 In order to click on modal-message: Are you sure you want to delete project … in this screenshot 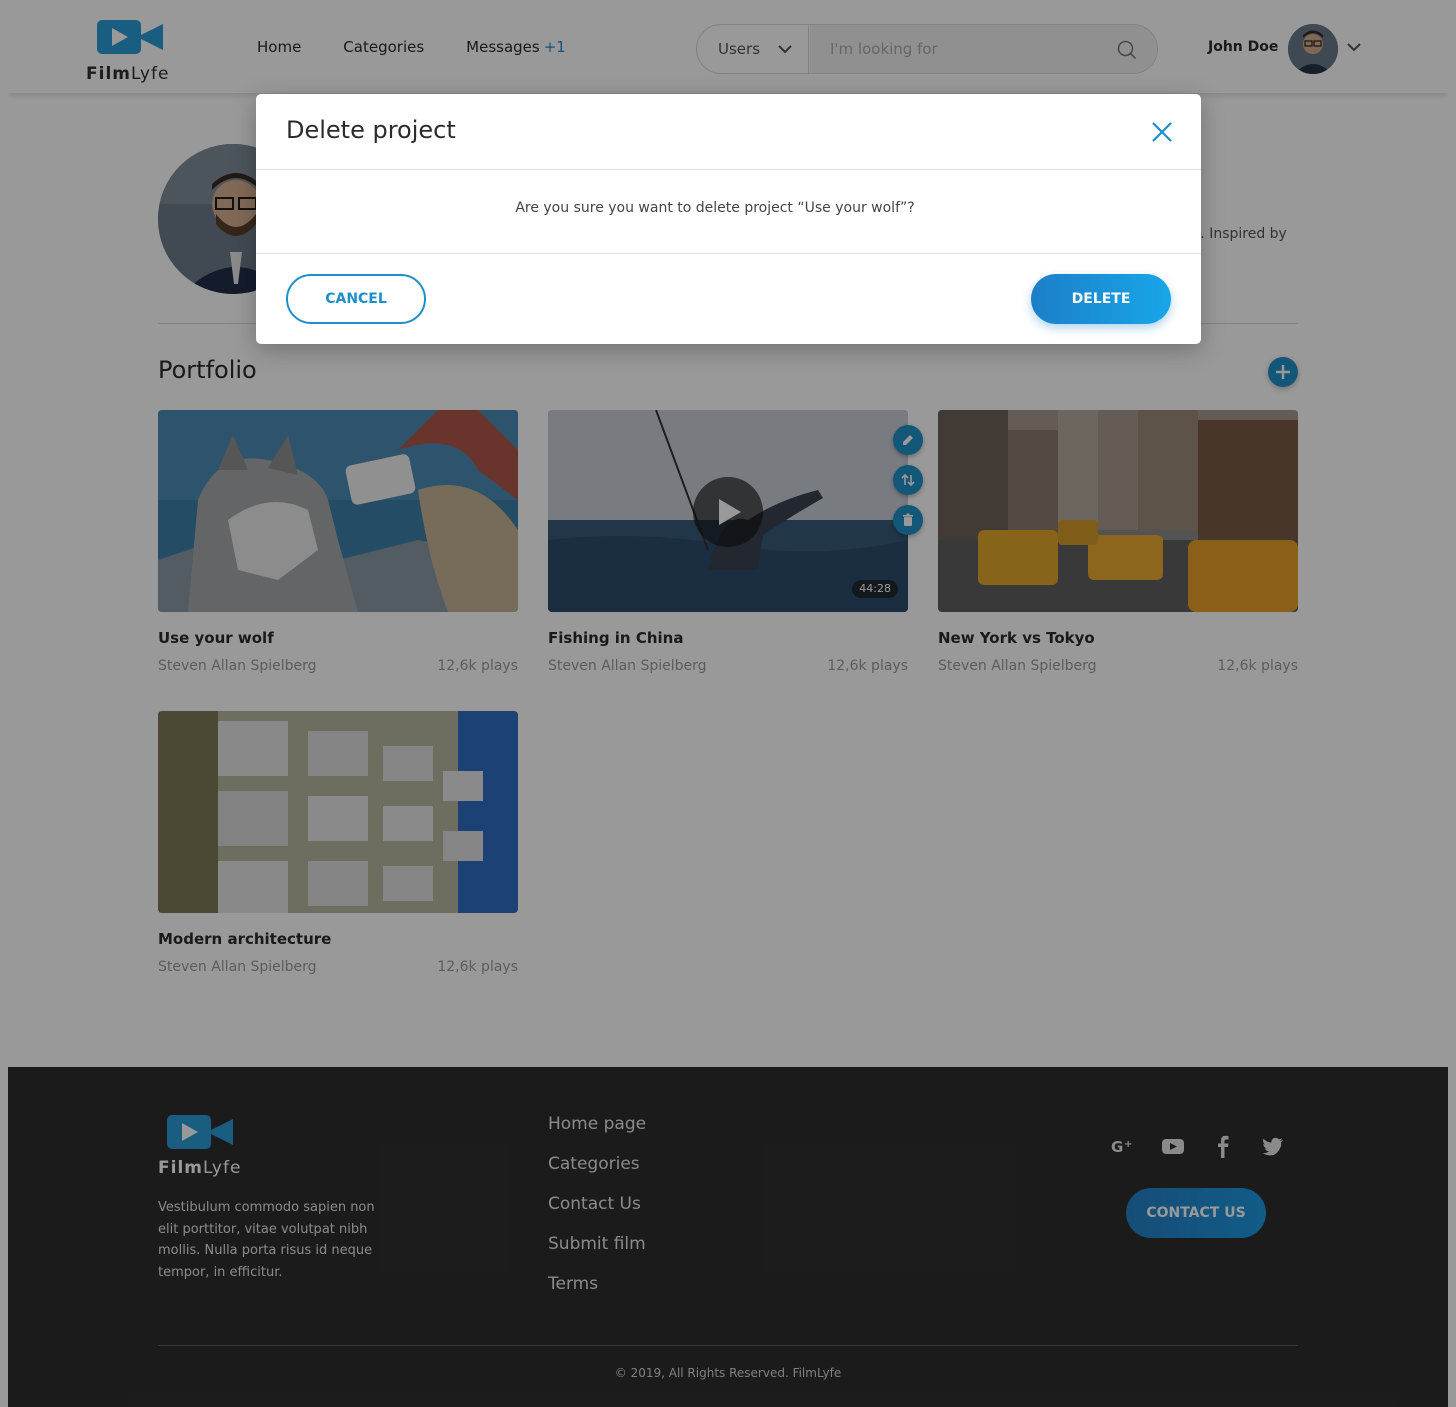, I will do `click(715, 208)`.